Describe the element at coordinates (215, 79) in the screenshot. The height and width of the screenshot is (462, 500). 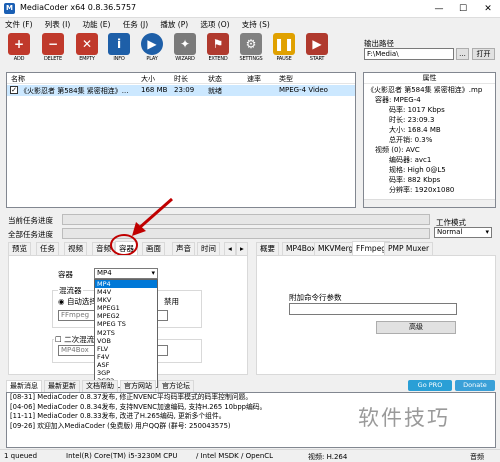
I see `col-status: 状态` at that location.